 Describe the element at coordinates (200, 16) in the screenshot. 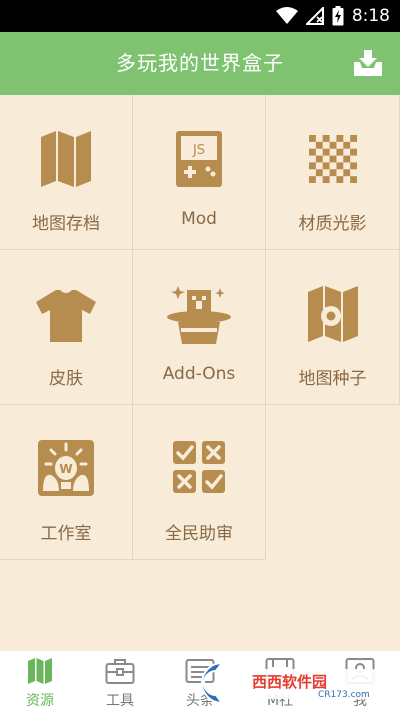

I see `status-bar: 8:18` at that location.